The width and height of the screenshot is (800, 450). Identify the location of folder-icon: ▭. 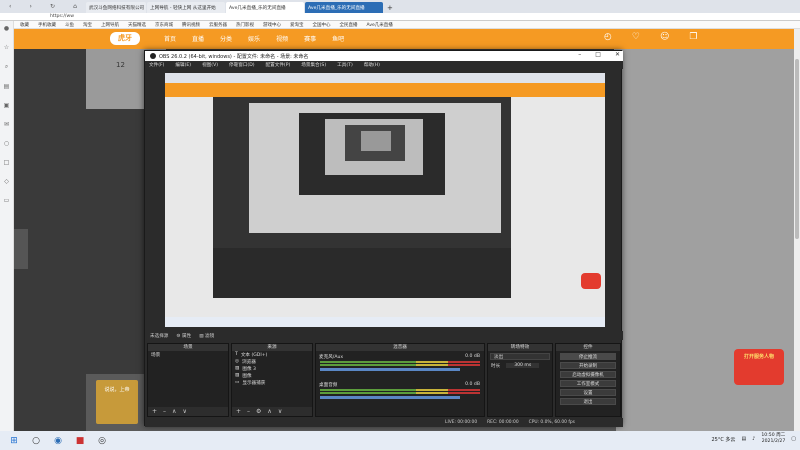
(7, 200).